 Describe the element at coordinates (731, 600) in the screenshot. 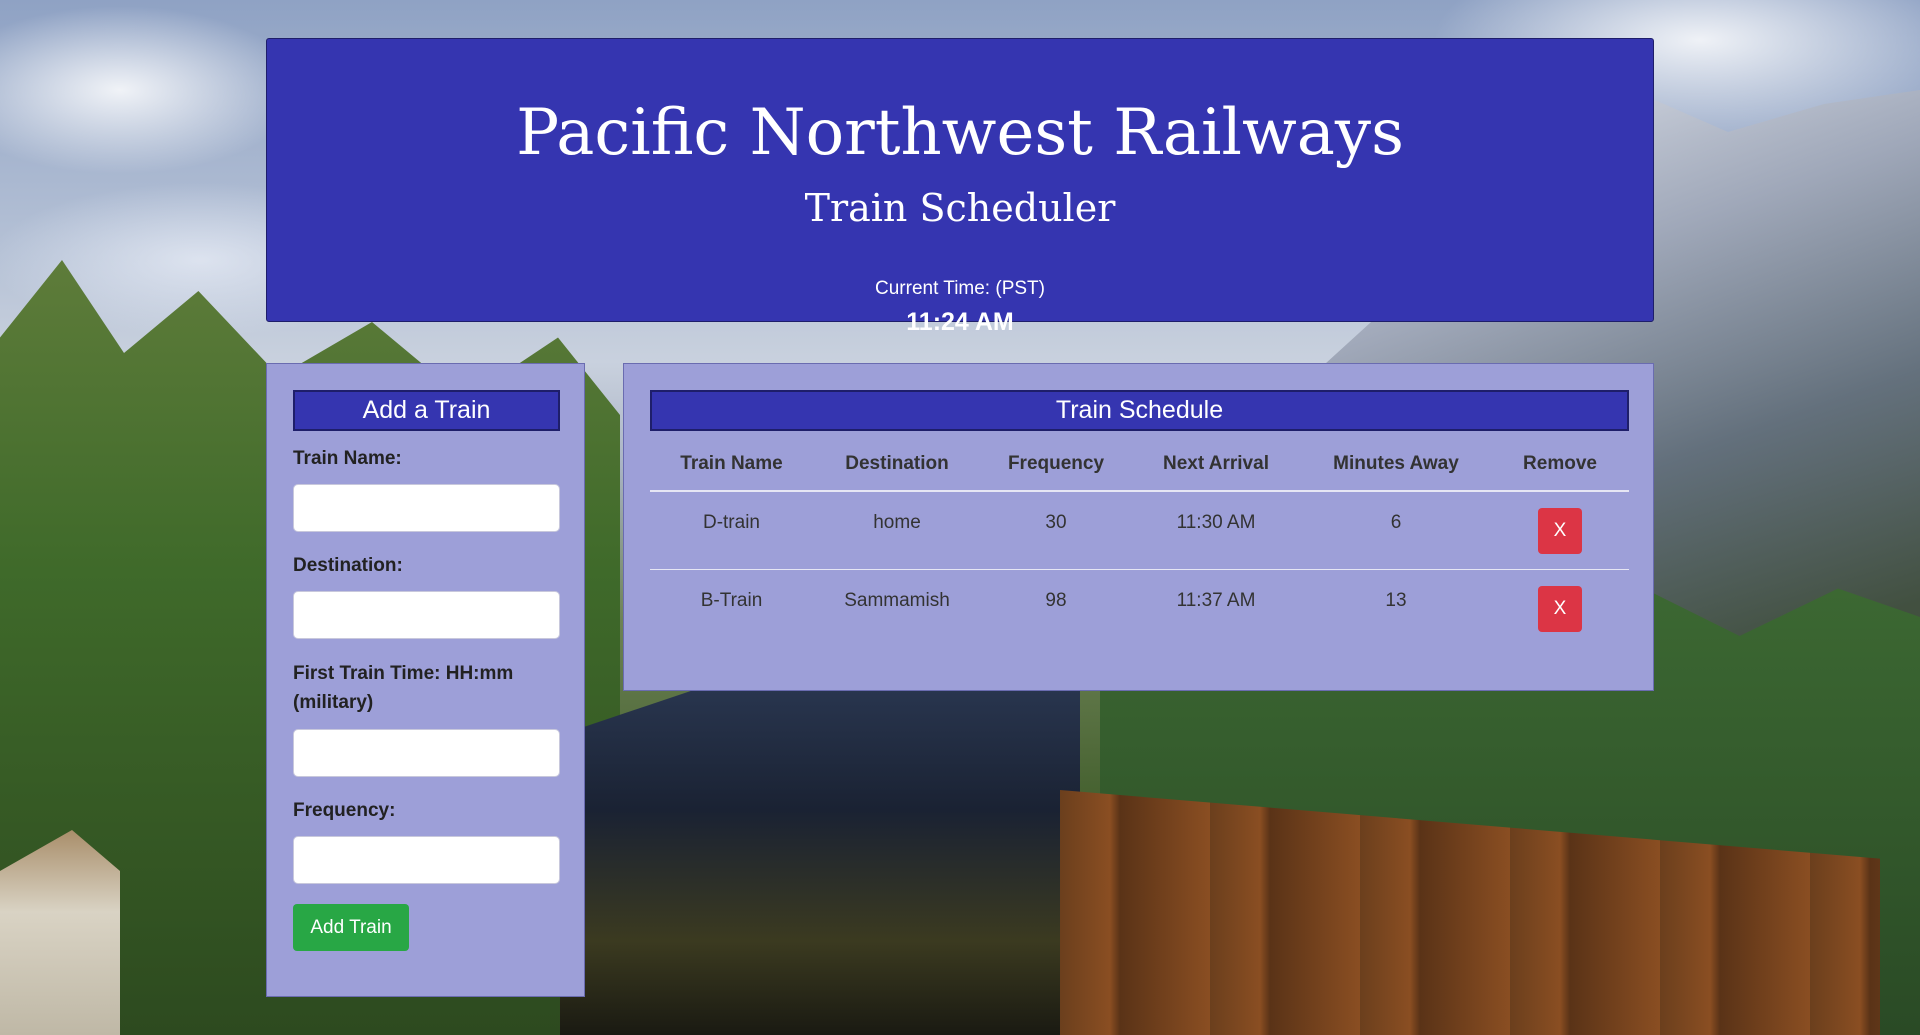

I see `train-name-cell: B-Train` at that location.